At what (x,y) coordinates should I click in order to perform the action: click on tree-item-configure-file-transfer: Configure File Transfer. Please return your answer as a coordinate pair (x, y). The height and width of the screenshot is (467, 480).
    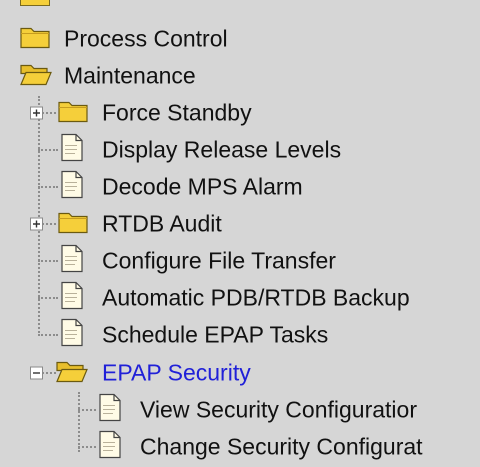
    Looking at the image, I should click on (240, 260).